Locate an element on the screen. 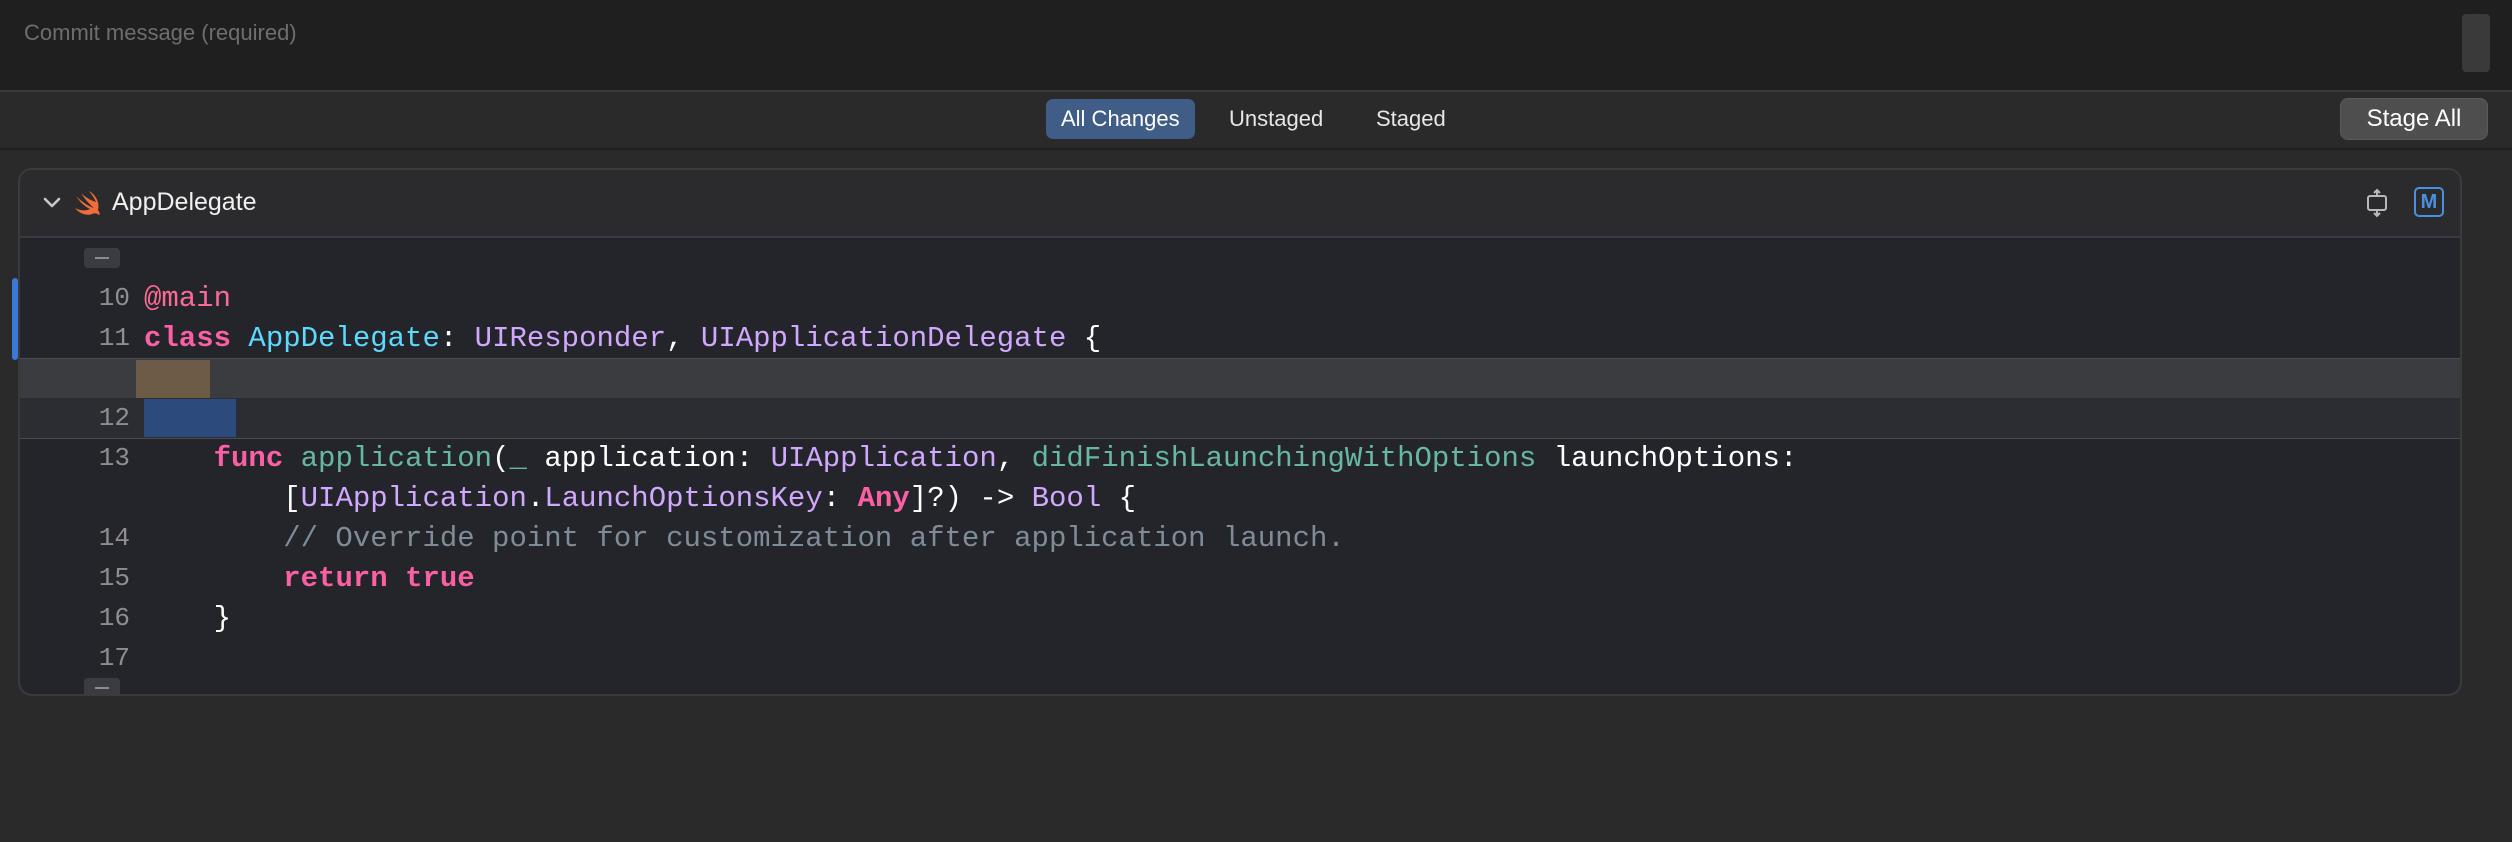 The width and height of the screenshot is (2512, 842). code-text: @main is located at coordinates (188, 298).